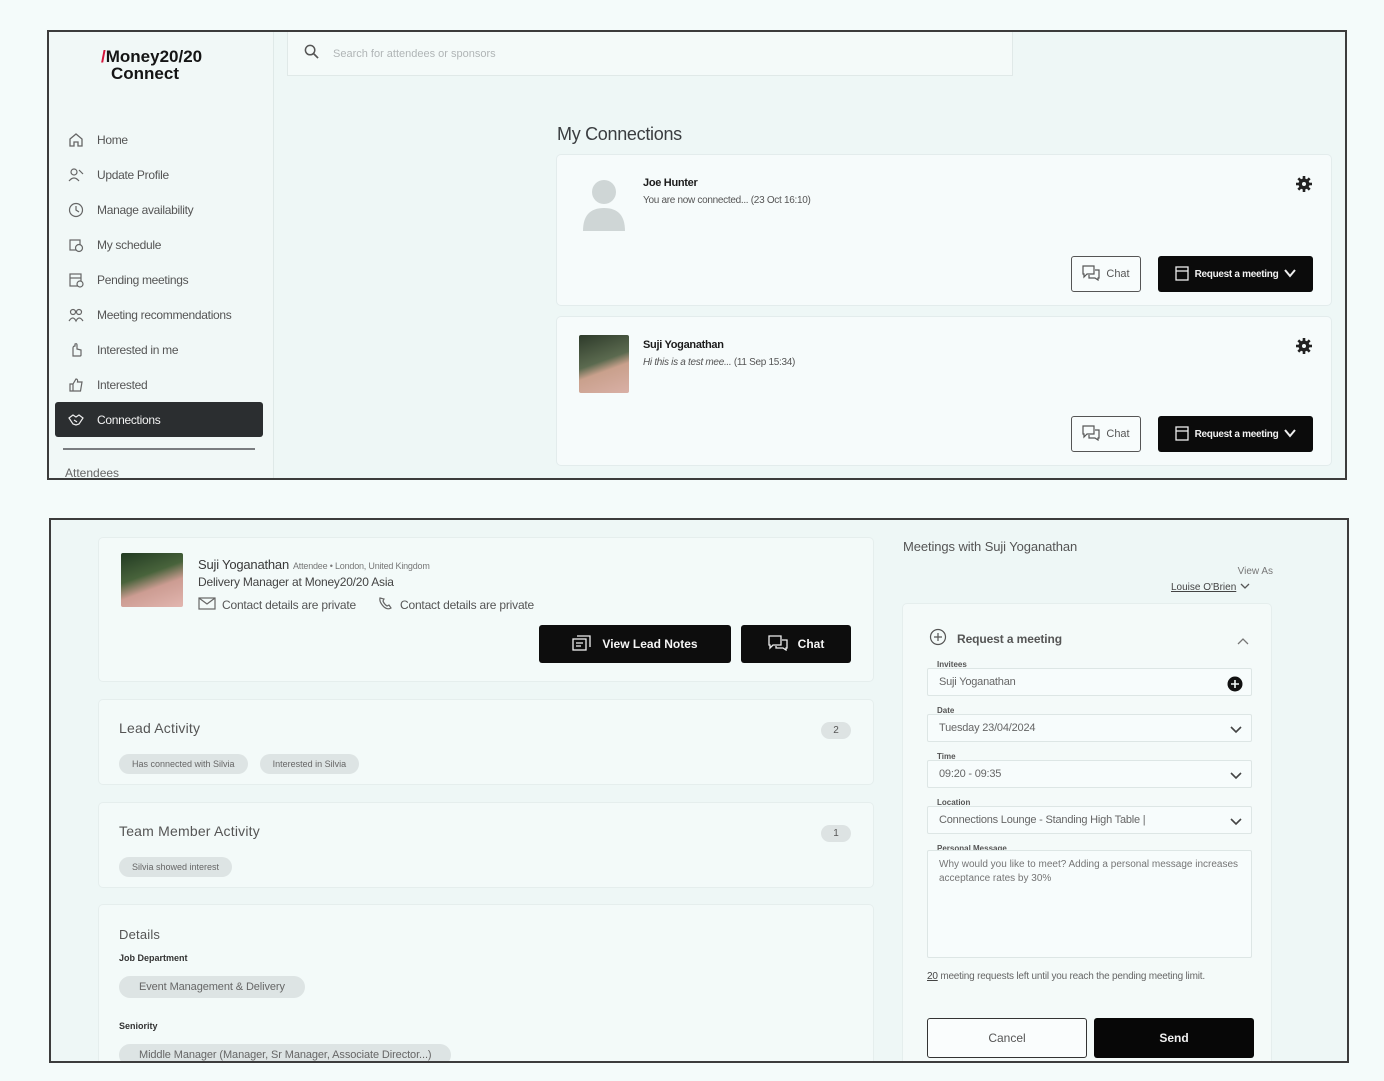 This screenshot has height=1081, width=1384. What do you see at coordinates (243, 564) in the screenshot?
I see `profile-name: Suji Yoganathan` at bounding box center [243, 564].